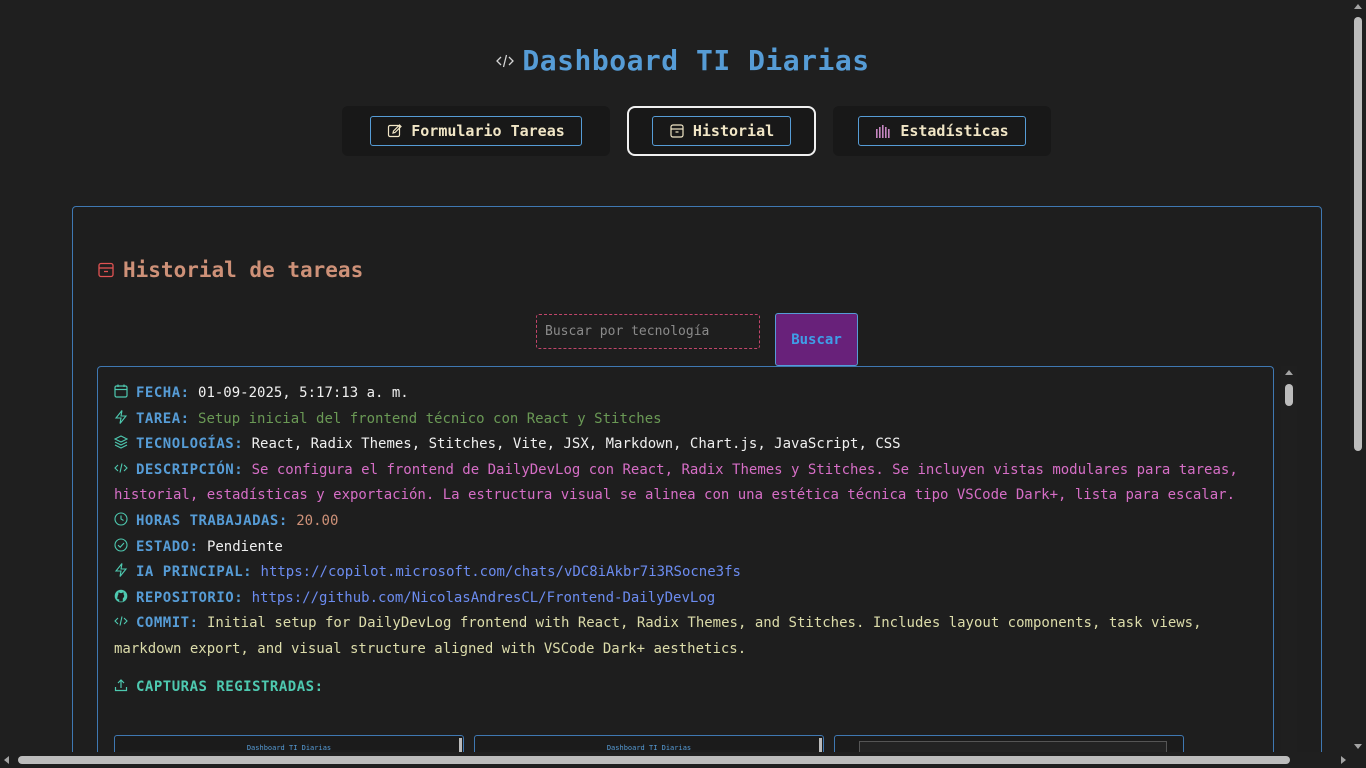 The image size is (1366, 768). I want to click on row-horas: HORAS TRABAJADAS: 20.00, so click(686, 522).